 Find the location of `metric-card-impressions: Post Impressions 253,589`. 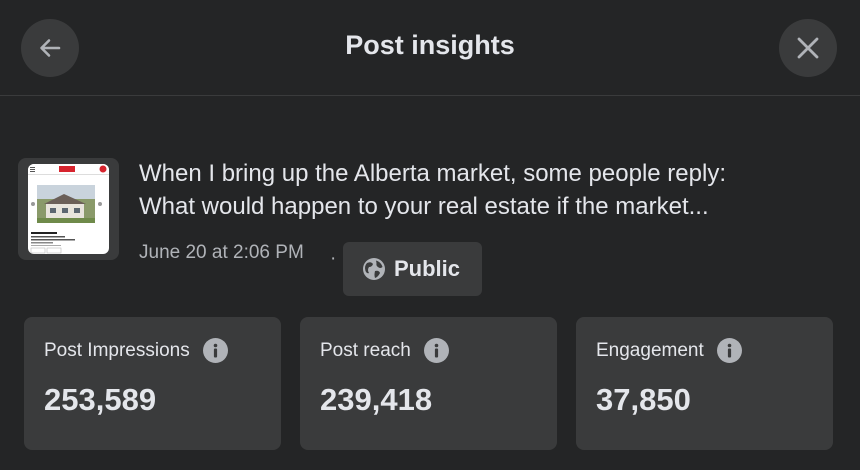

metric-card-impressions: Post Impressions 253,589 is located at coordinates (152, 383).